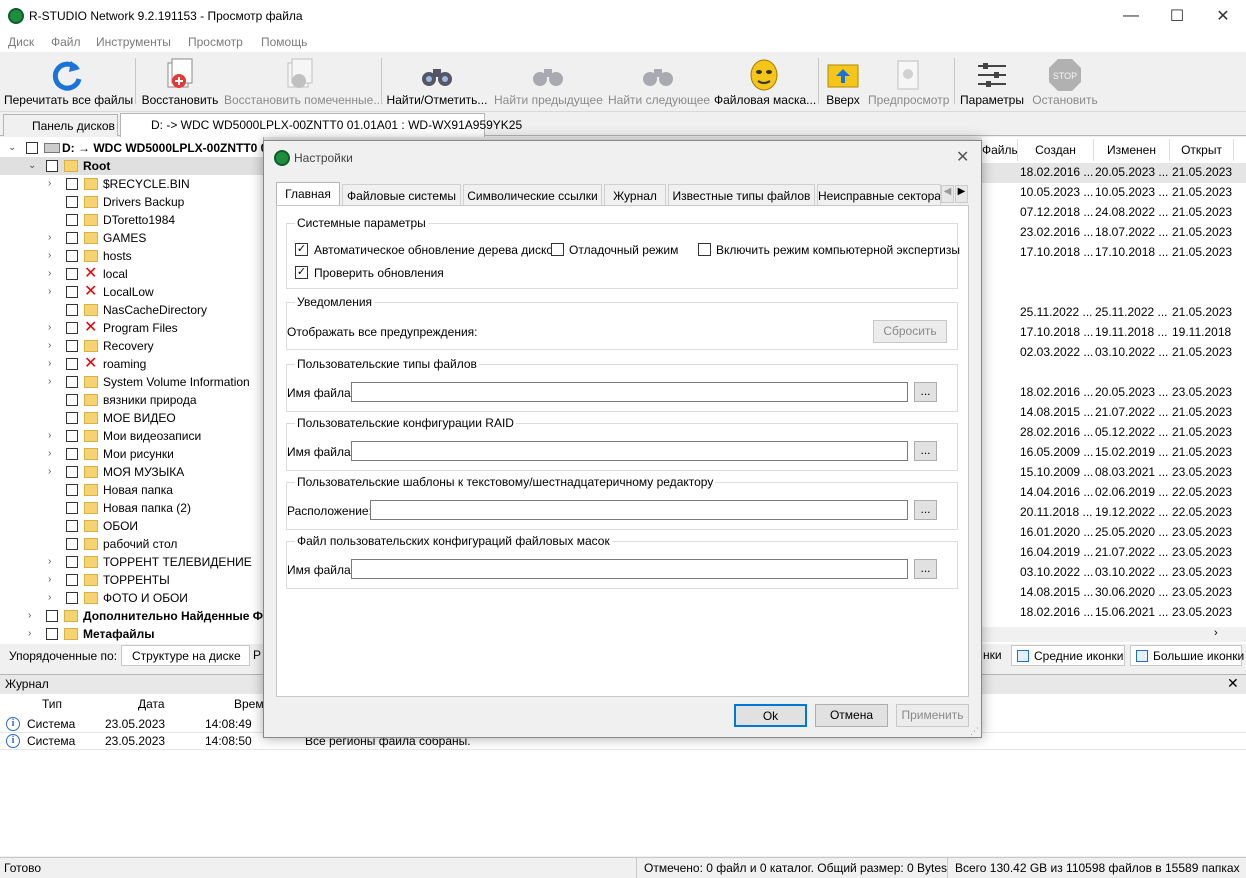  I want to click on tree-item: › ТОРРЕНТЫ, so click(132, 580).